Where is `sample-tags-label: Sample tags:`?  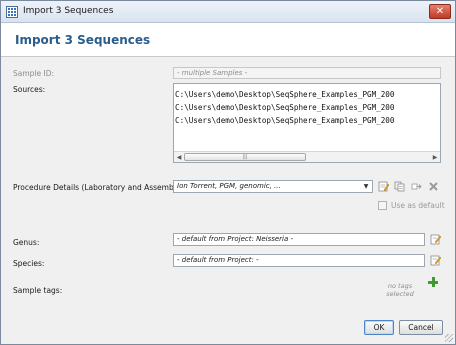 sample-tags-label: Sample tags: is located at coordinates (38, 290).